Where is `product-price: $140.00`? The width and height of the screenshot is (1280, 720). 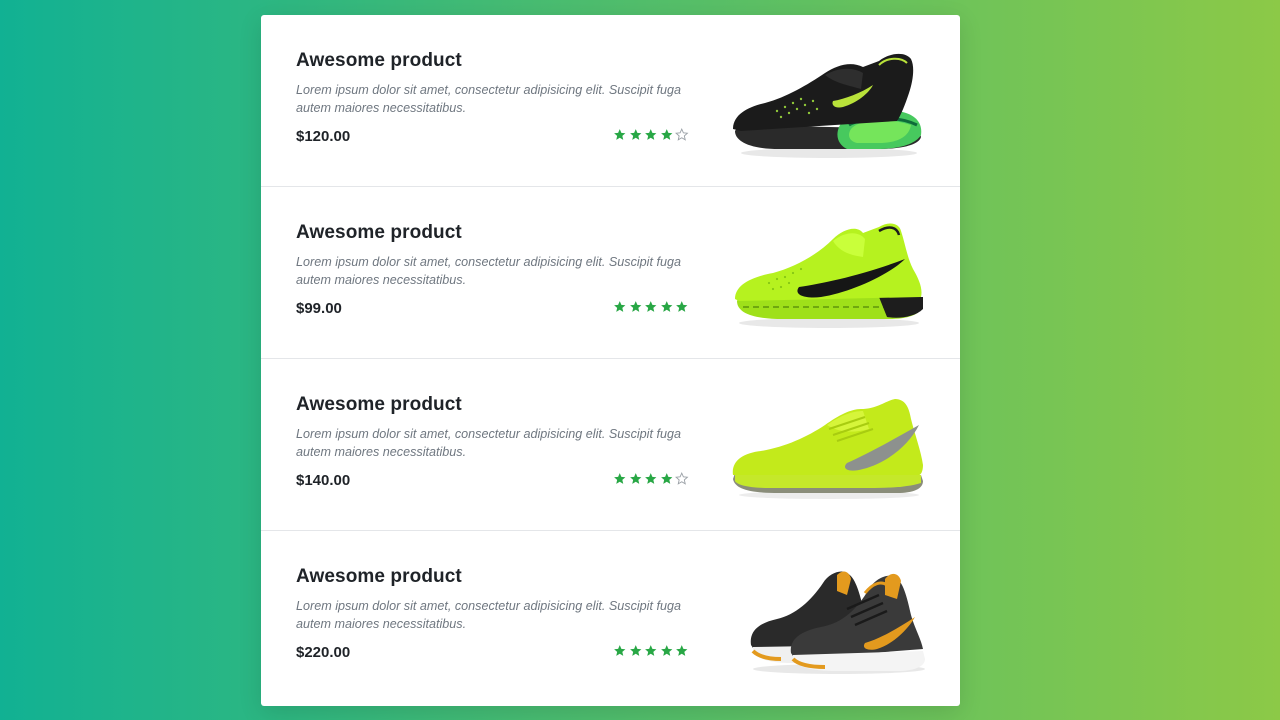
product-price: $140.00 is located at coordinates (323, 480).